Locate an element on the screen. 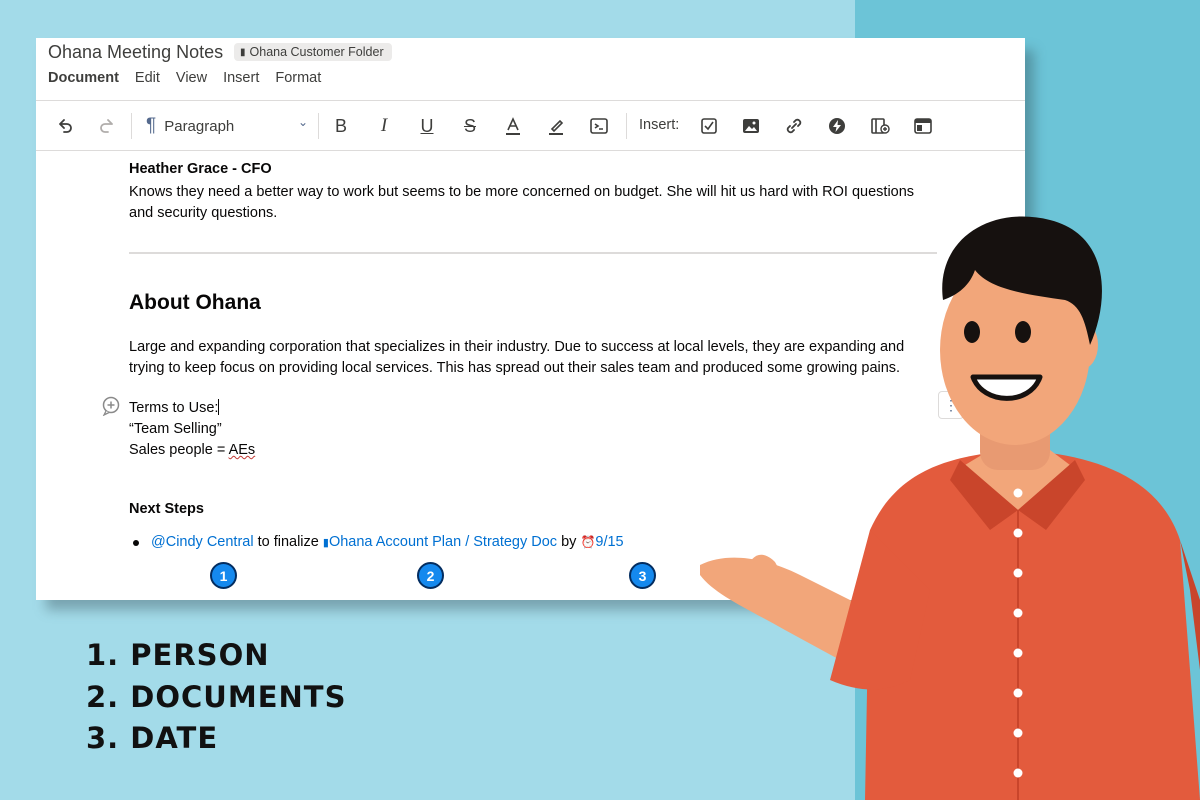 The image size is (1200, 800). number-marker: 2 is located at coordinates (430, 575).